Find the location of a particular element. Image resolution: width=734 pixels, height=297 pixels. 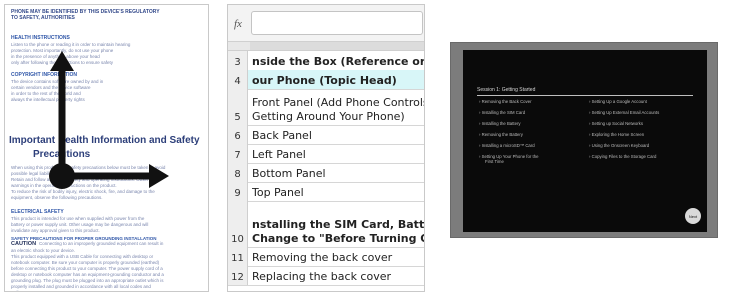

spreadsheet-row: 4 our Phone (Topic Head) is located at coordinates (326, 80).